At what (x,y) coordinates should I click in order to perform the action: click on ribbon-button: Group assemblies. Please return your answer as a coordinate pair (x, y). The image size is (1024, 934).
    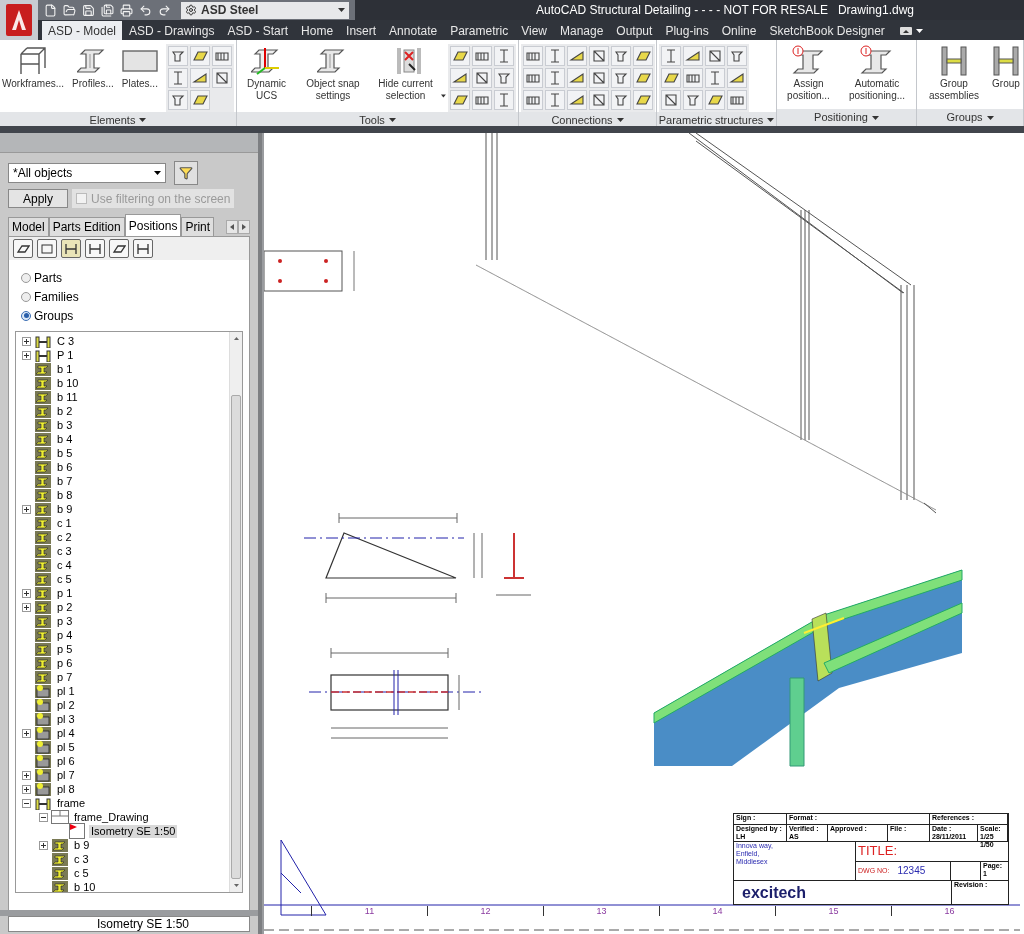
    Looking at the image, I should click on (954, 73).